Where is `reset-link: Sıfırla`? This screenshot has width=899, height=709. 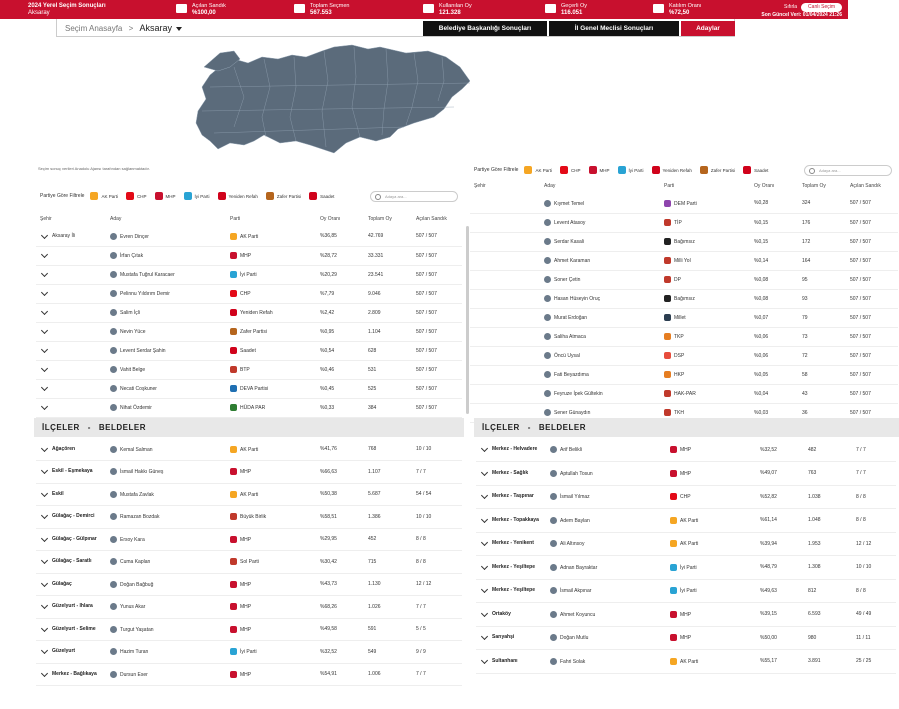 reset-link: Sıfırla is located at coordinates (790, 7).